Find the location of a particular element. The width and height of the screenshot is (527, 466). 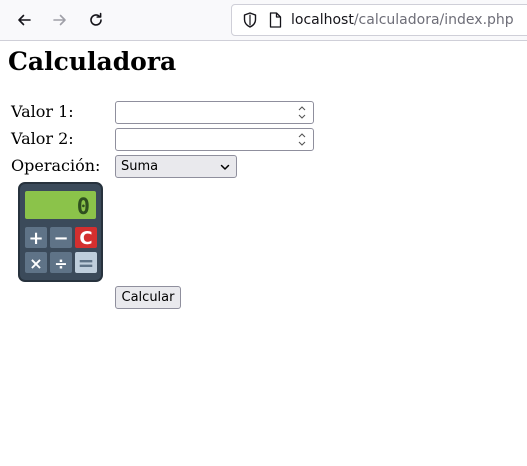

forward-button is located at coordinates (60, 20).